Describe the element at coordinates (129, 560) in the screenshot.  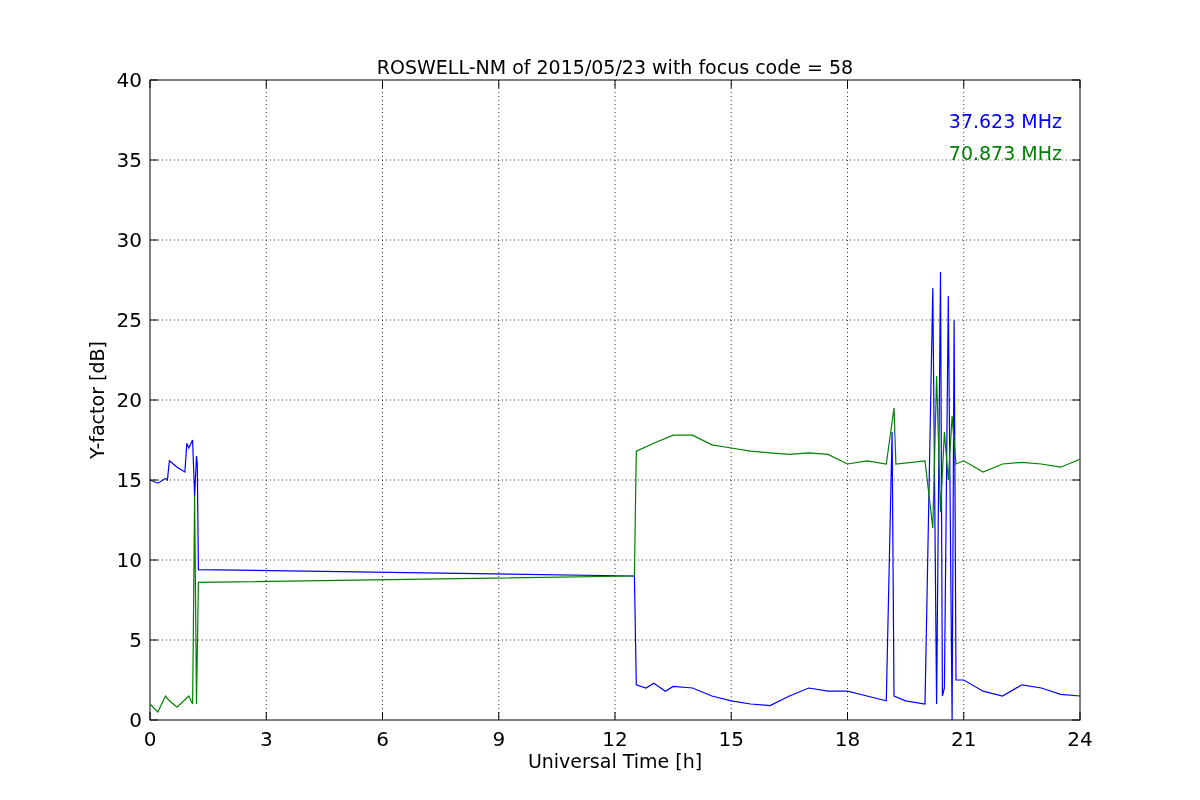
I see `y-tick-label: 10` at that location.